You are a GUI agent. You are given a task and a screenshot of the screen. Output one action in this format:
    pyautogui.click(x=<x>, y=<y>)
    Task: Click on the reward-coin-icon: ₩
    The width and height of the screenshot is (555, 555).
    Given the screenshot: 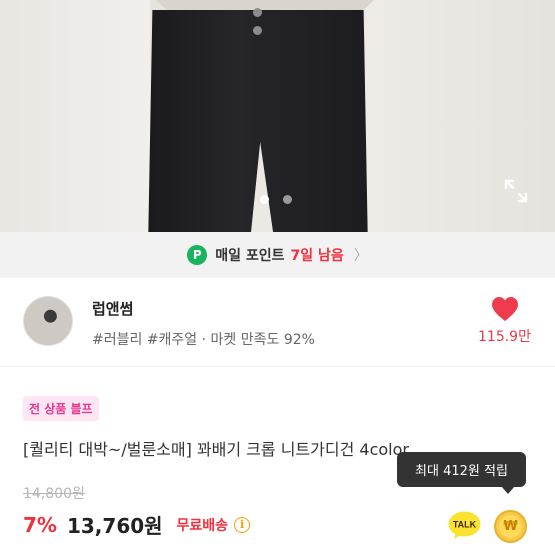 What is the action you would take?
    pyautogui.click(x=510, y=526)
    